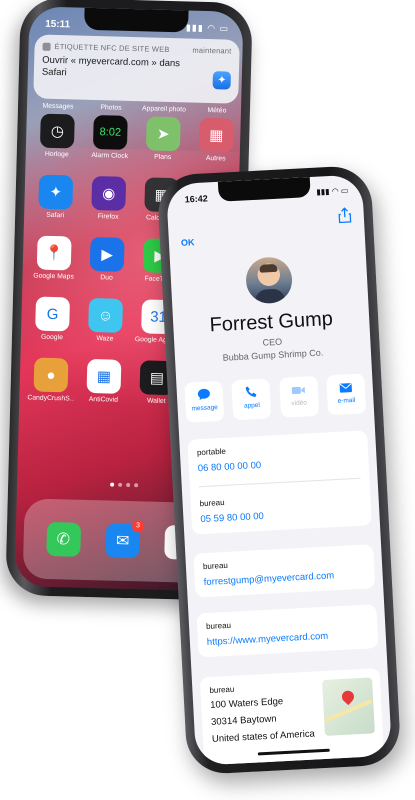 The width and height of the screenshot is (415, 800). What do you see at coordinates (196, 199) in the screenshot?
I see `status-time: 16:42` at bounding box center [196, 199].